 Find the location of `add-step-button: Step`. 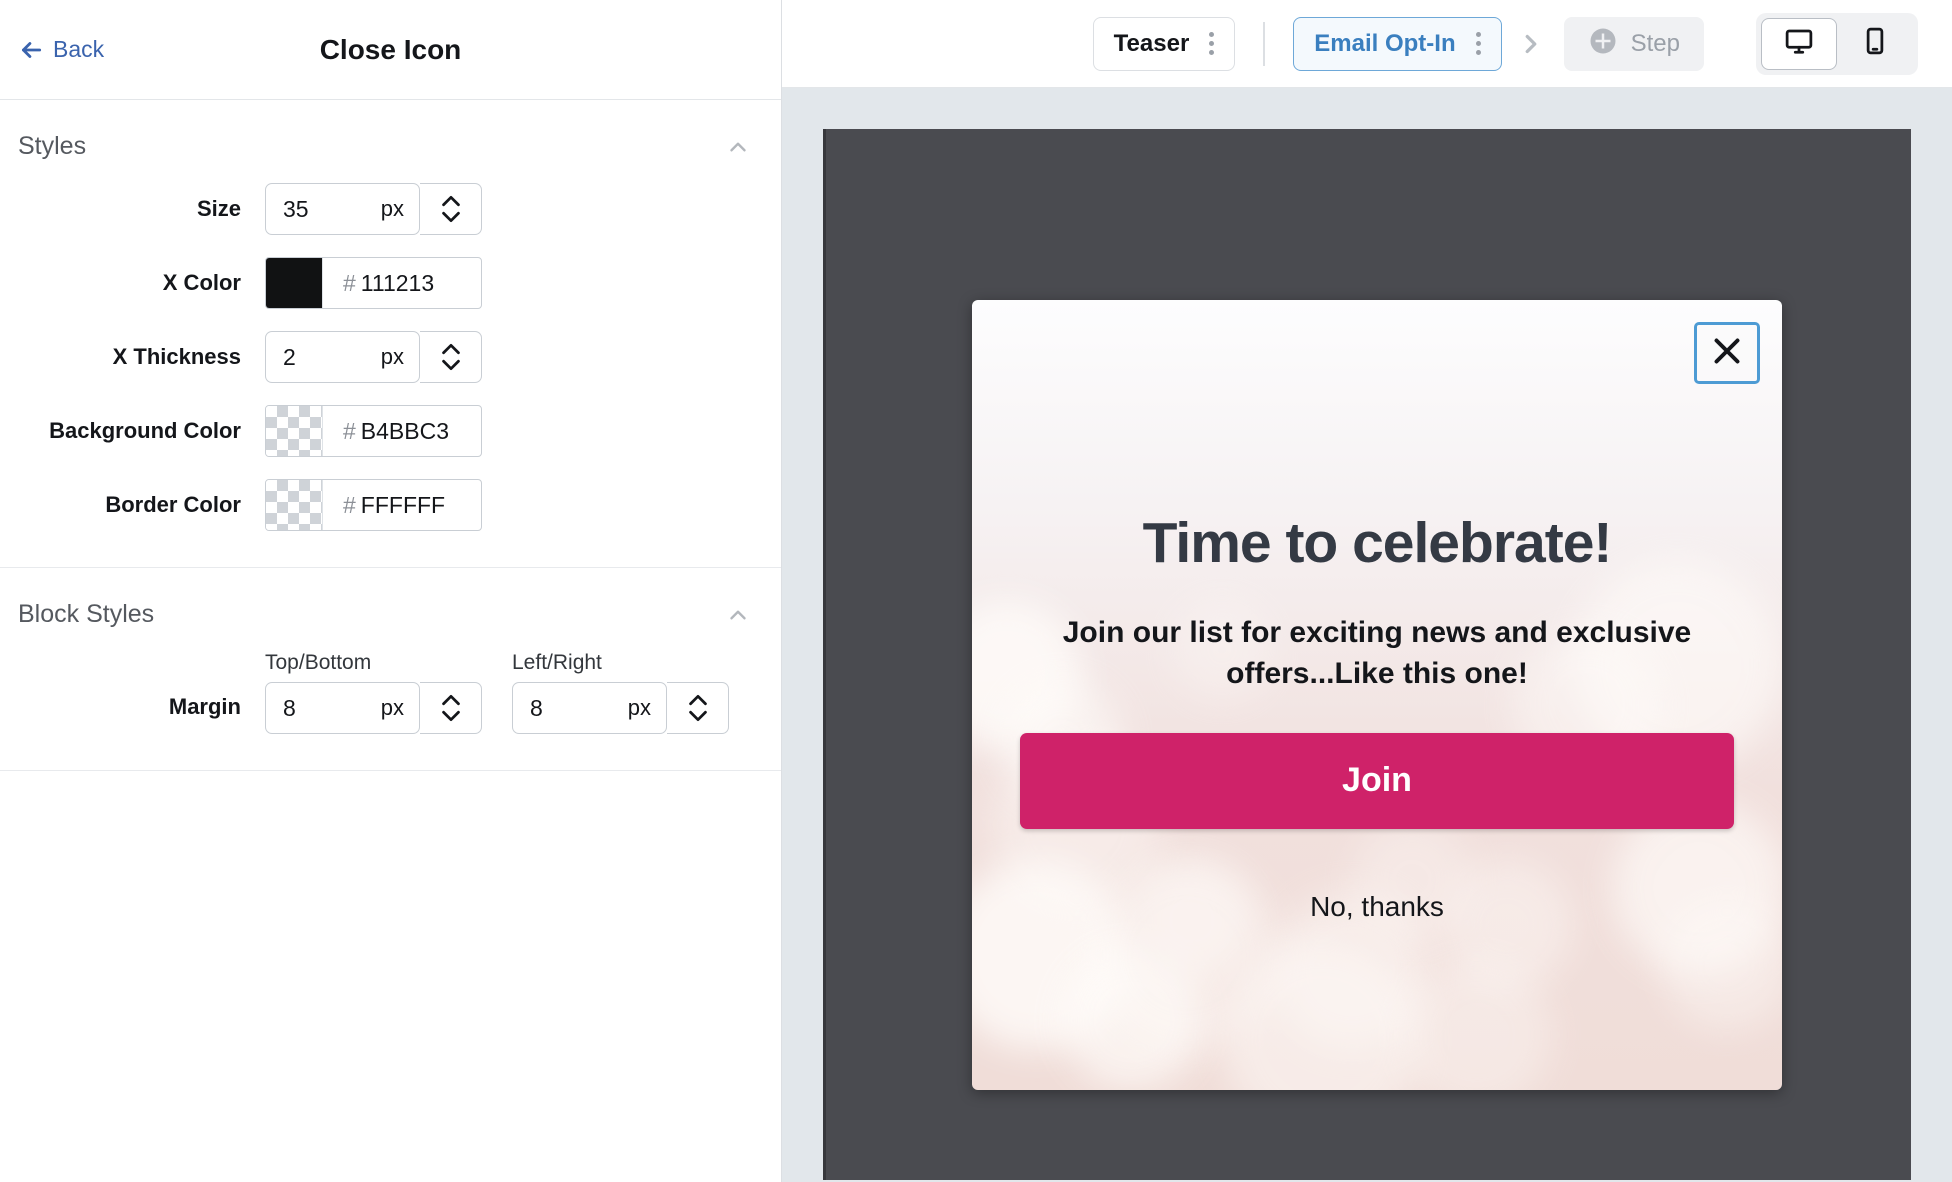

add-step-button: Step is located at coordinates (1633, 43).